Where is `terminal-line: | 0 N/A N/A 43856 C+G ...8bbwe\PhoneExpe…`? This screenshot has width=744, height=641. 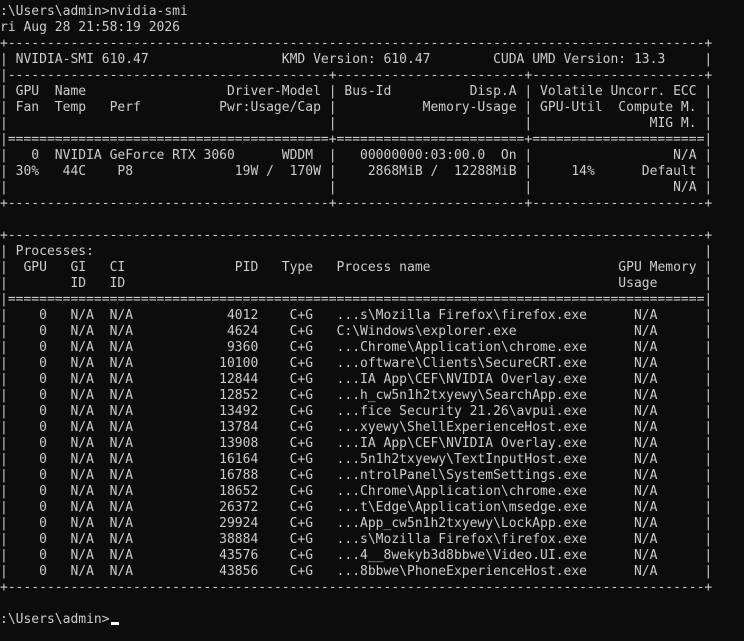
terminal-line: | 0 N/A N/A 43856 C+G ...8bbwe\PhoneExpe… is located at coordinates (356, 571).